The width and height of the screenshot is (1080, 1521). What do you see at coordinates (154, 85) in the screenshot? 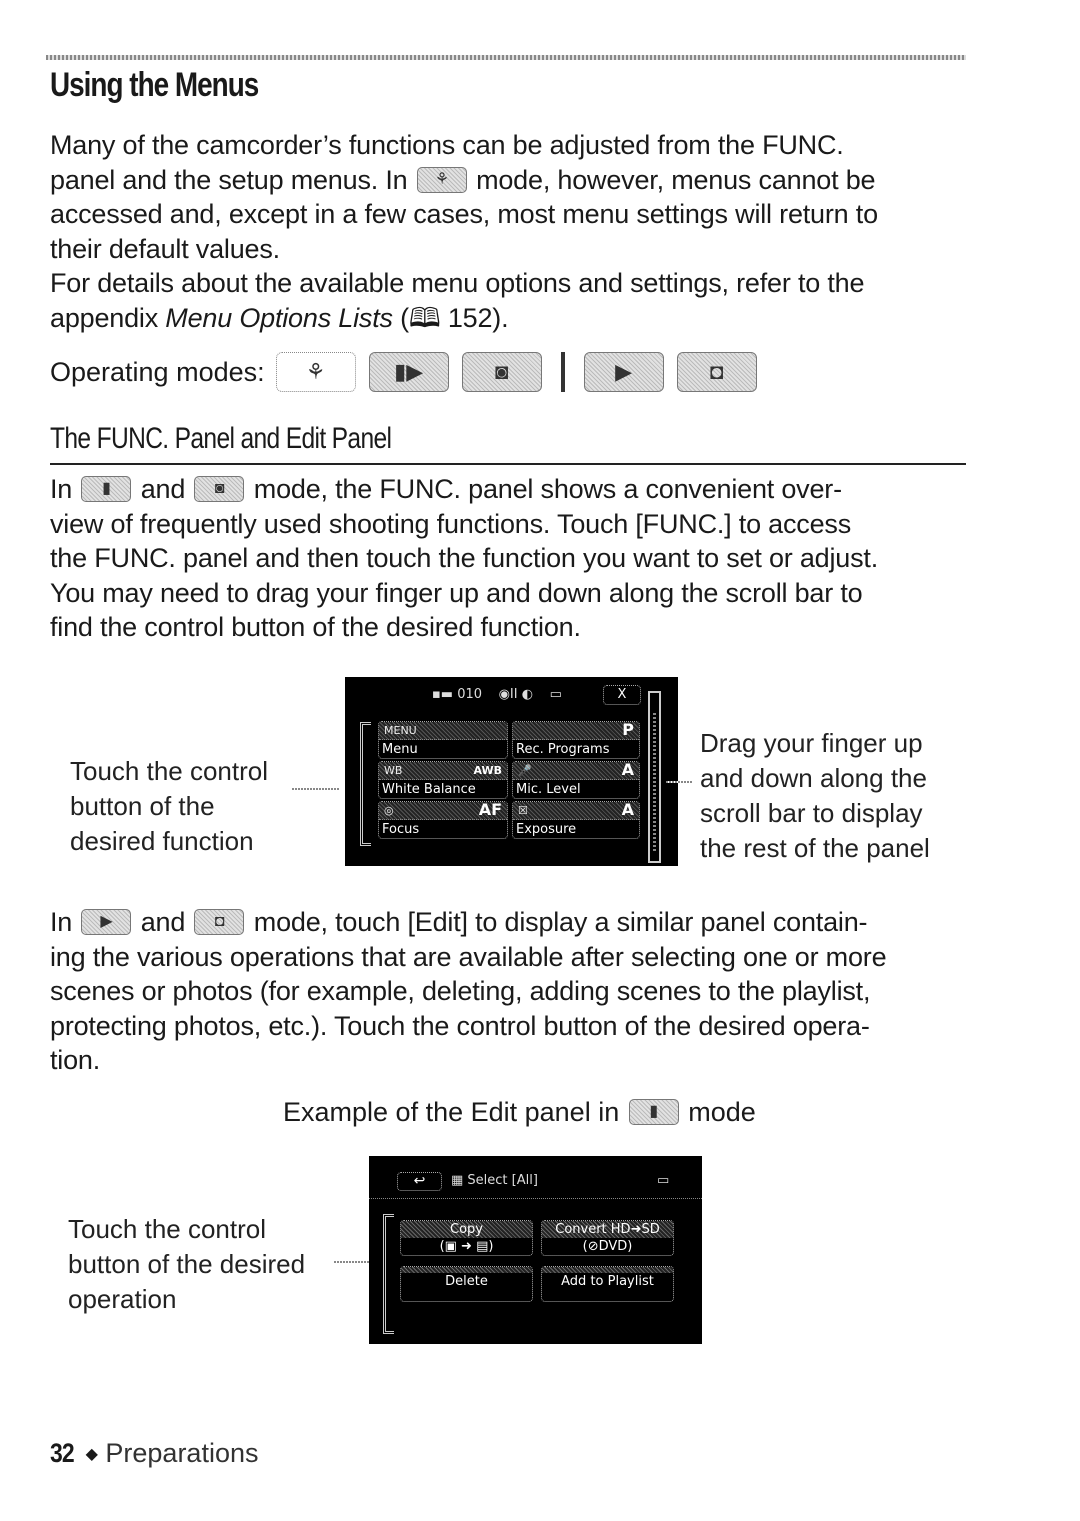
I see `page-title: Using the Menus` at bounding box center [154, 85].